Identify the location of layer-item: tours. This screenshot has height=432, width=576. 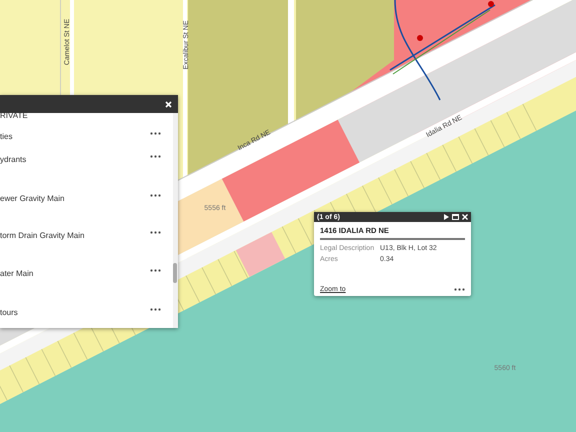
(9, 313).